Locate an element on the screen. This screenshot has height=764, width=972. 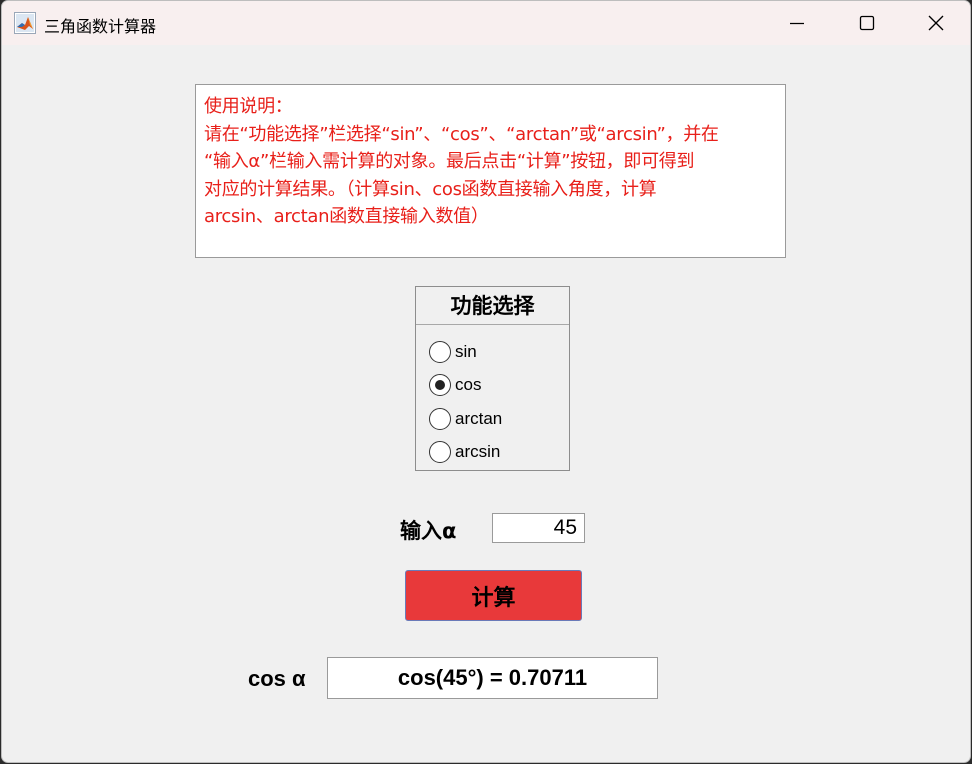
result-label: cos α is located at coordinates (277, 678).